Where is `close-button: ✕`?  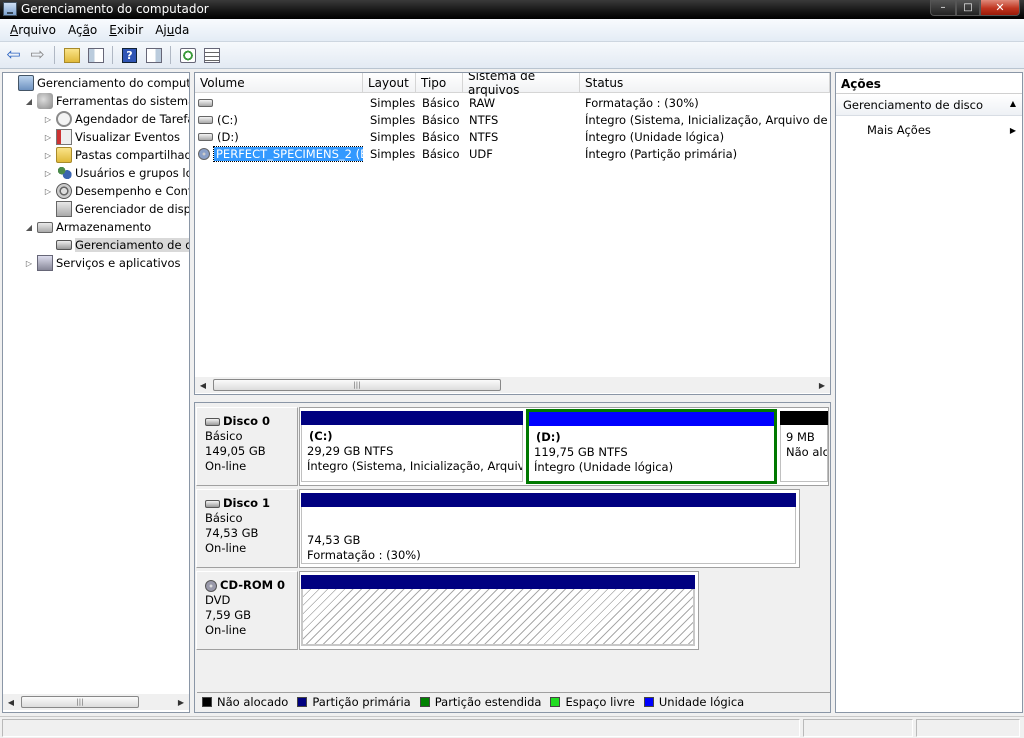
close-button: ✕ is located at coordinates (1000, 8).